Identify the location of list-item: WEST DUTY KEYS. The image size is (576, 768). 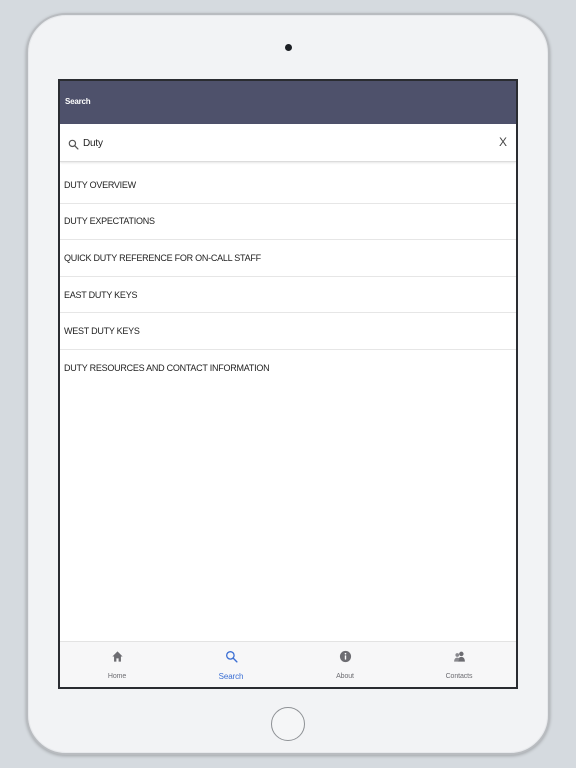
(288, 331).